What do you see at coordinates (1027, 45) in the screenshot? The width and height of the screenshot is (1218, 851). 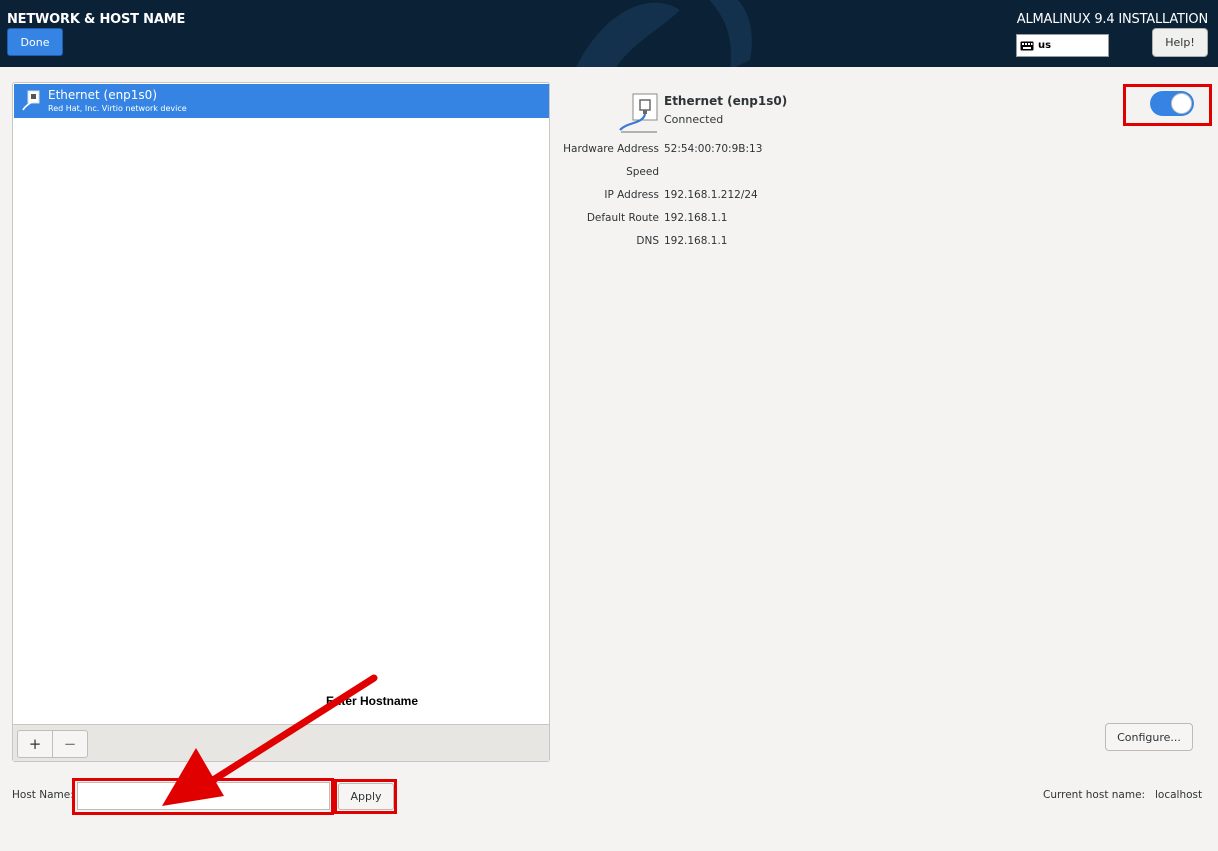 I see `keyboard-icon` at bounding box center [1027, 45].